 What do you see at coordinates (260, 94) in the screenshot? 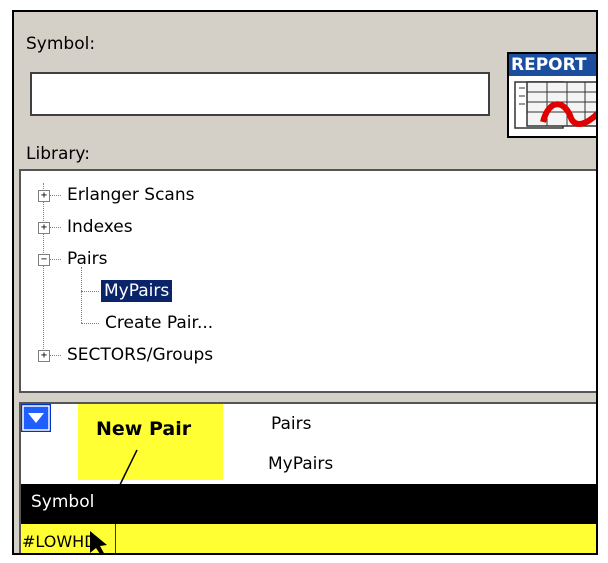
I see `symbol-input` at bounding box center [260, 94].